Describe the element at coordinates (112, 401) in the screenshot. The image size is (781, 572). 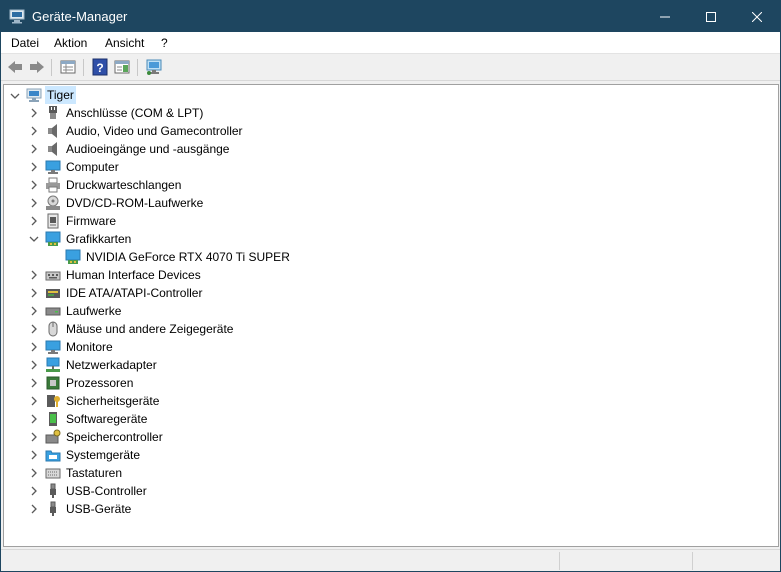
I see `tree-category-item: Sicherheitsgeräte` at that location.